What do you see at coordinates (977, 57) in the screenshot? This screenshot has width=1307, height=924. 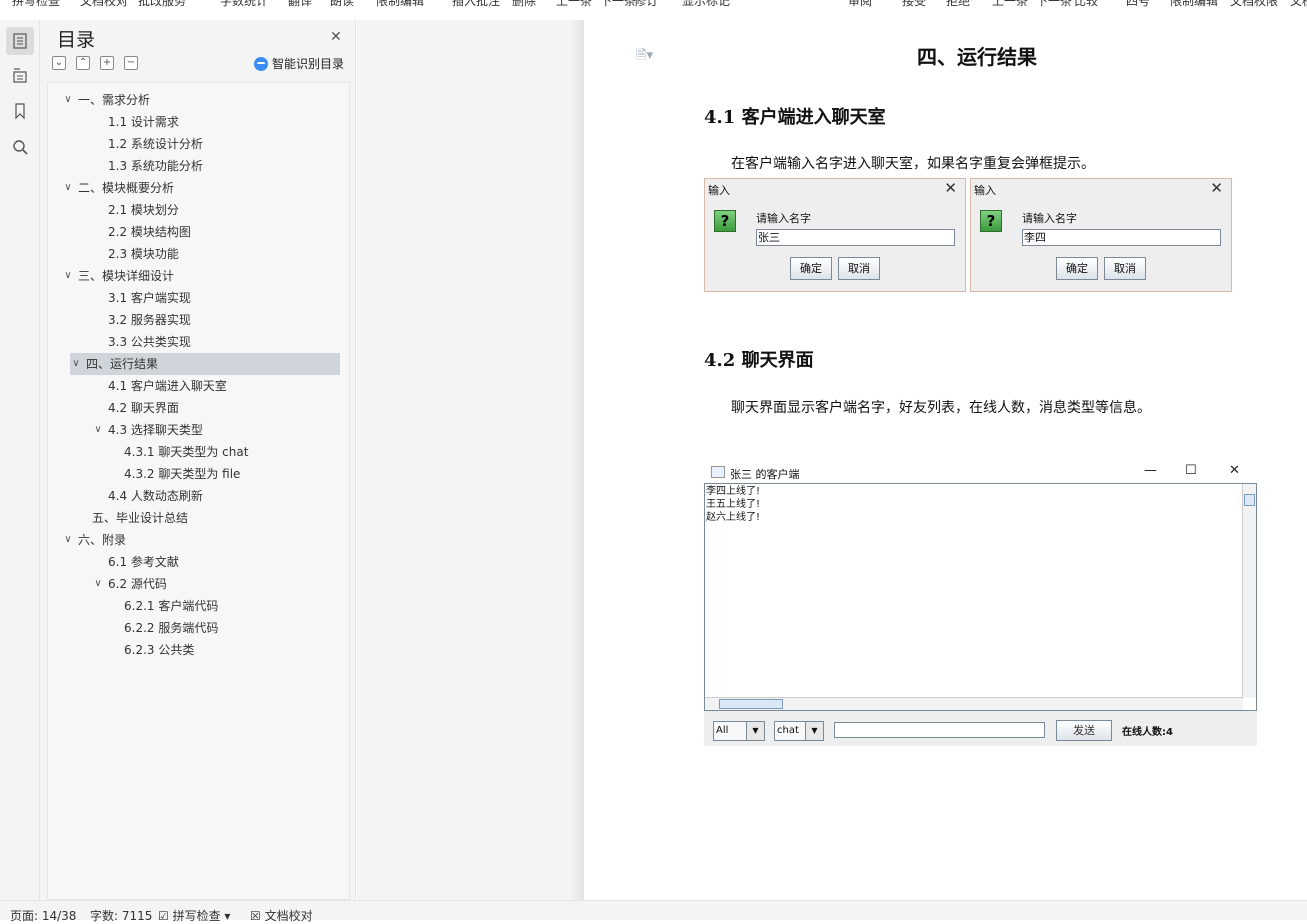 I see `heading-level-1: 四、运行结果` at bounding box center [977, 57].